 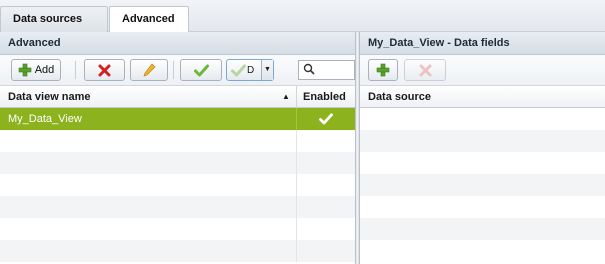 I want to click on enable-button, so click(x=201, y=70).